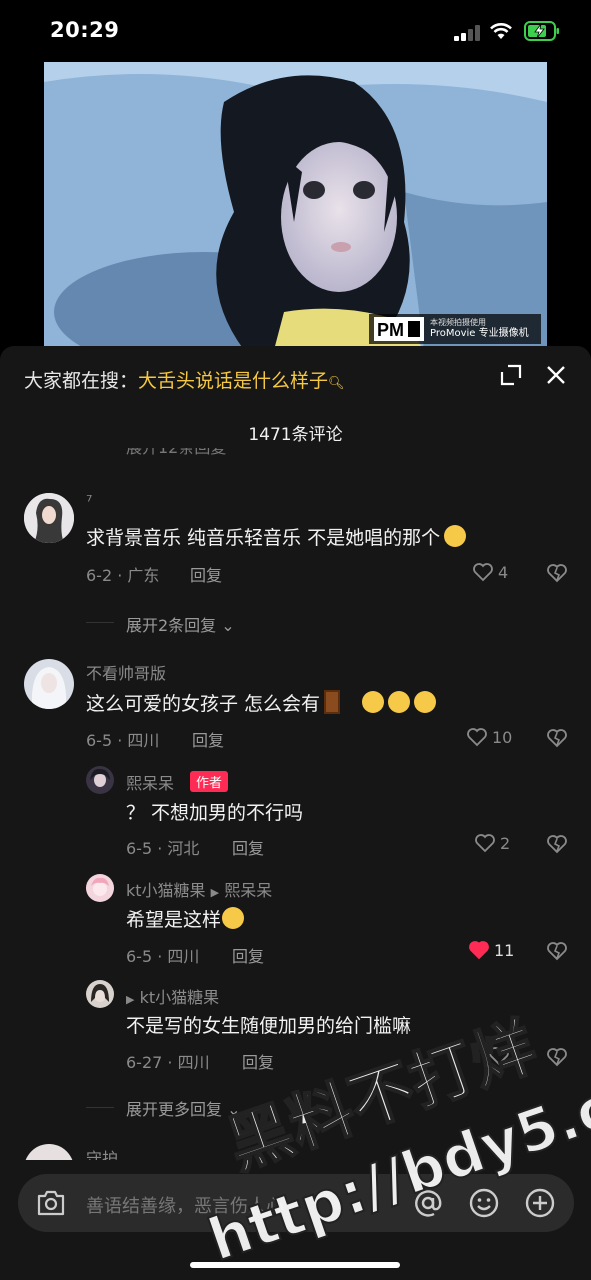  I want to click on reply-meta: 6-5 · 河北, so click(163, 848).